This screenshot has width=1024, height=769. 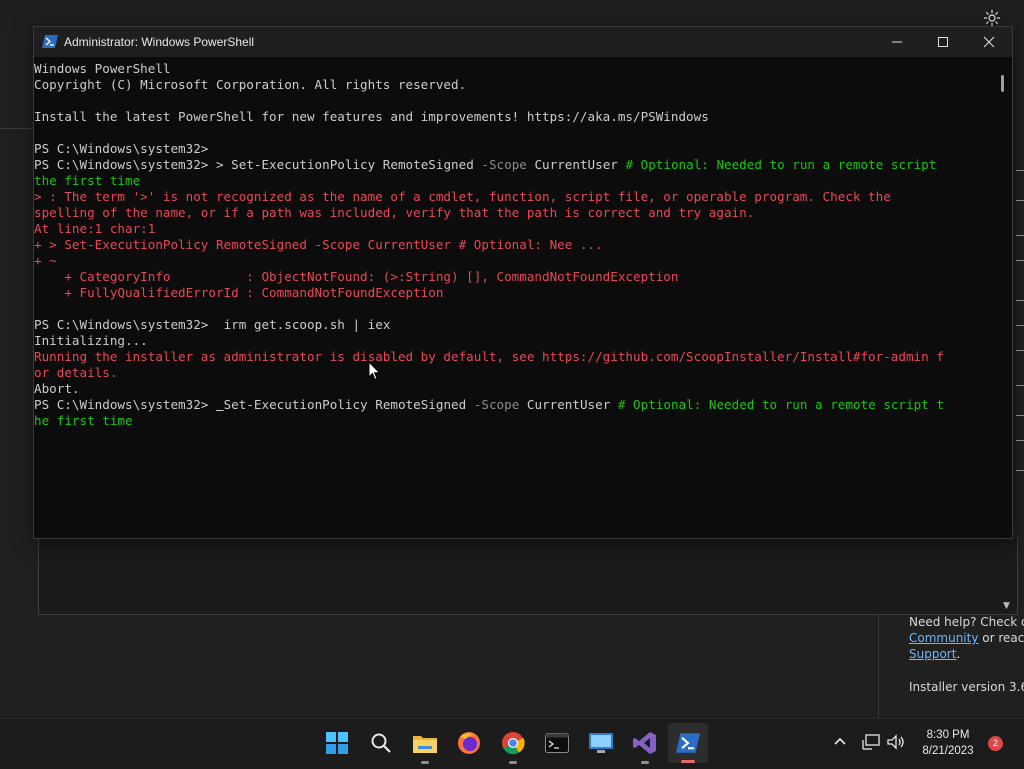 I want to click on search-button, so click(x=381, y=743).